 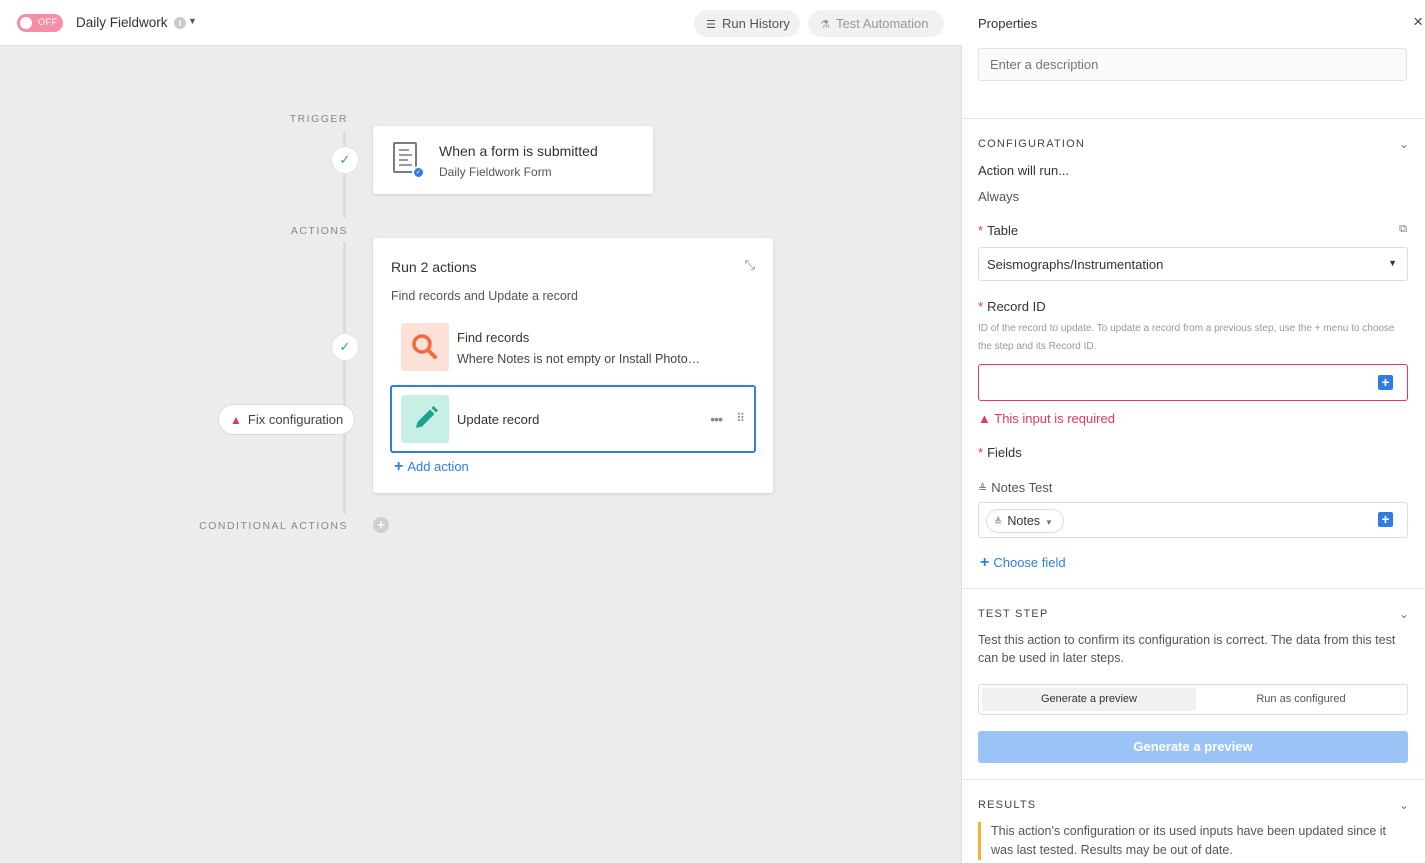 I want to click on segment-generate-preview: Generate a preview, so click(x=1089, y=699).